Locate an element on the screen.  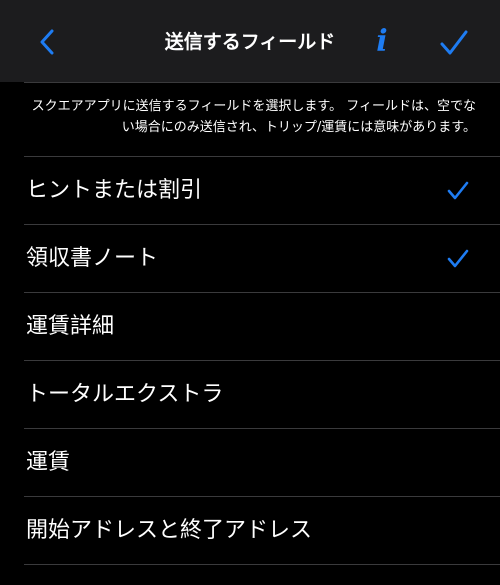
done-button is located at coordinates (454, 43).